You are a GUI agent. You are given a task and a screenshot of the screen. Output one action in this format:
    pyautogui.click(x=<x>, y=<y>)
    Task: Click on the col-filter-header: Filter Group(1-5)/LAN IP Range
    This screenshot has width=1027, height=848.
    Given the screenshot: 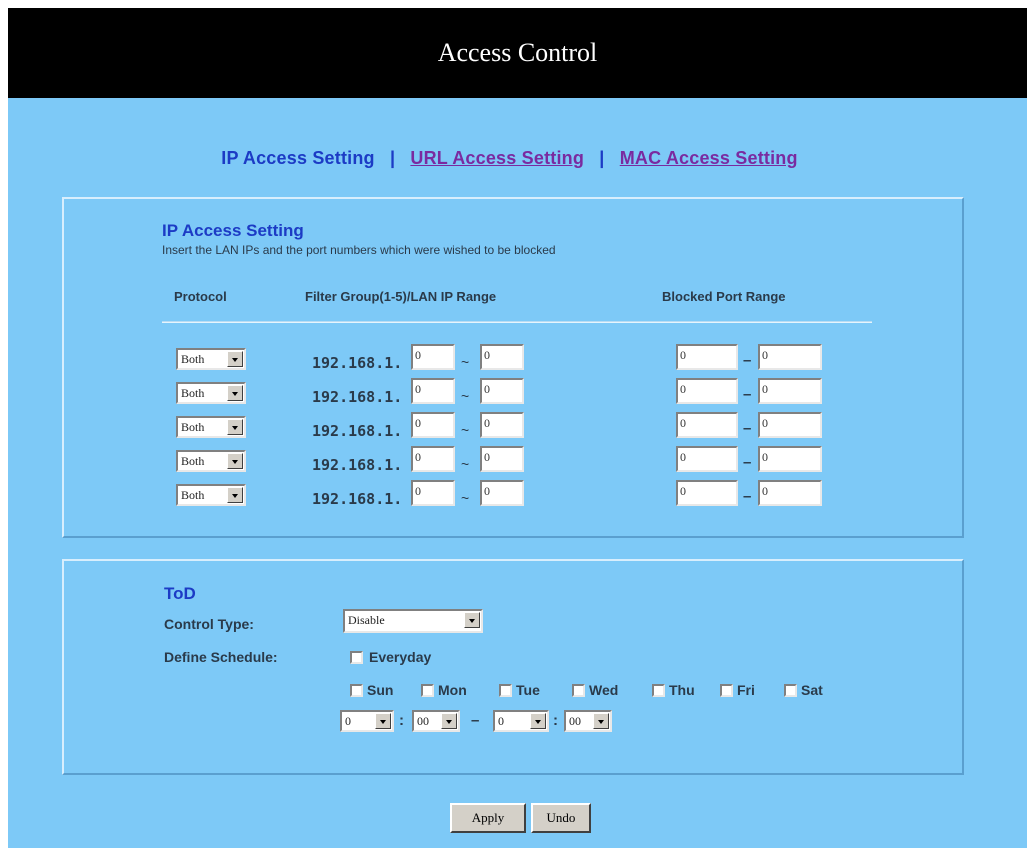 What is the action you would take?
    pyautogui.click(x=401, y=296)
    